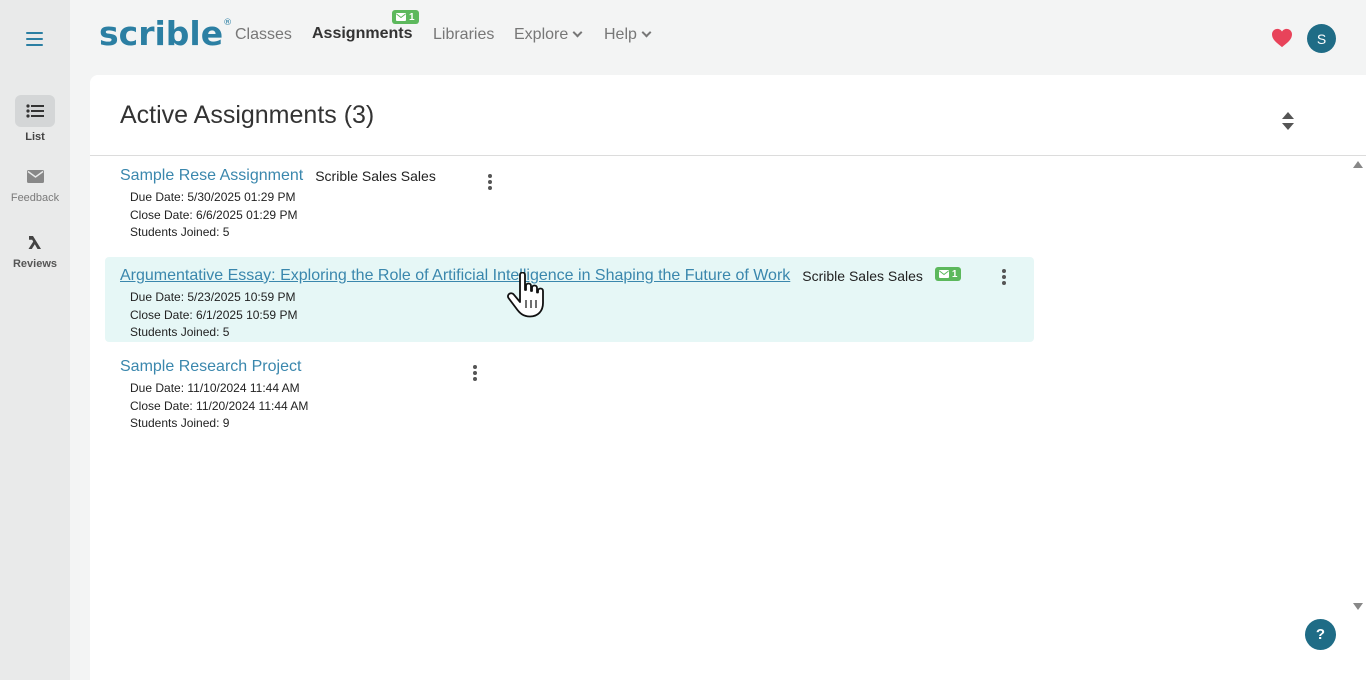  What do you see at coordinates (1282, 38) in the screenshot?
I see `heart-icon` at bounding box center [1282, 38].